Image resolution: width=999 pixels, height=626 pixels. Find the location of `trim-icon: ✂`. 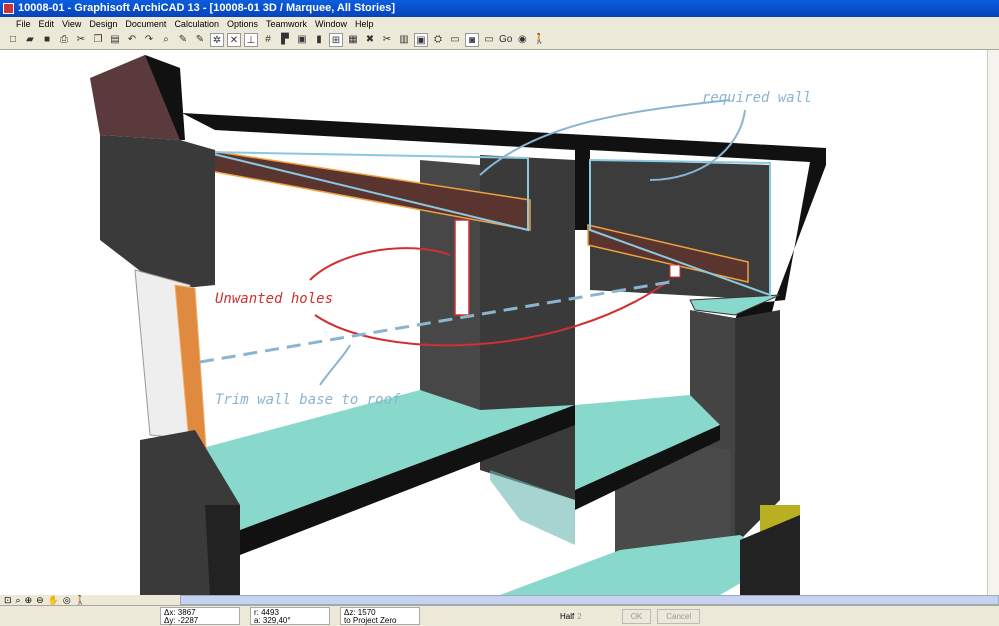

trim-icon: ✂ is located at coordinates (387, 40).